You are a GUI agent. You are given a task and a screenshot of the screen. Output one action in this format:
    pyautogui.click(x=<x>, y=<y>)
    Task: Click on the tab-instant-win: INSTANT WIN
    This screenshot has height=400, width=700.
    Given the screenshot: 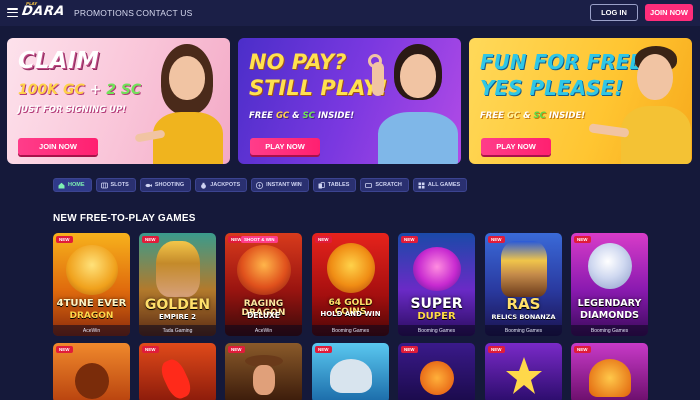 What is the action you would take?
    pyautogui.click(x=280, y=185)
    